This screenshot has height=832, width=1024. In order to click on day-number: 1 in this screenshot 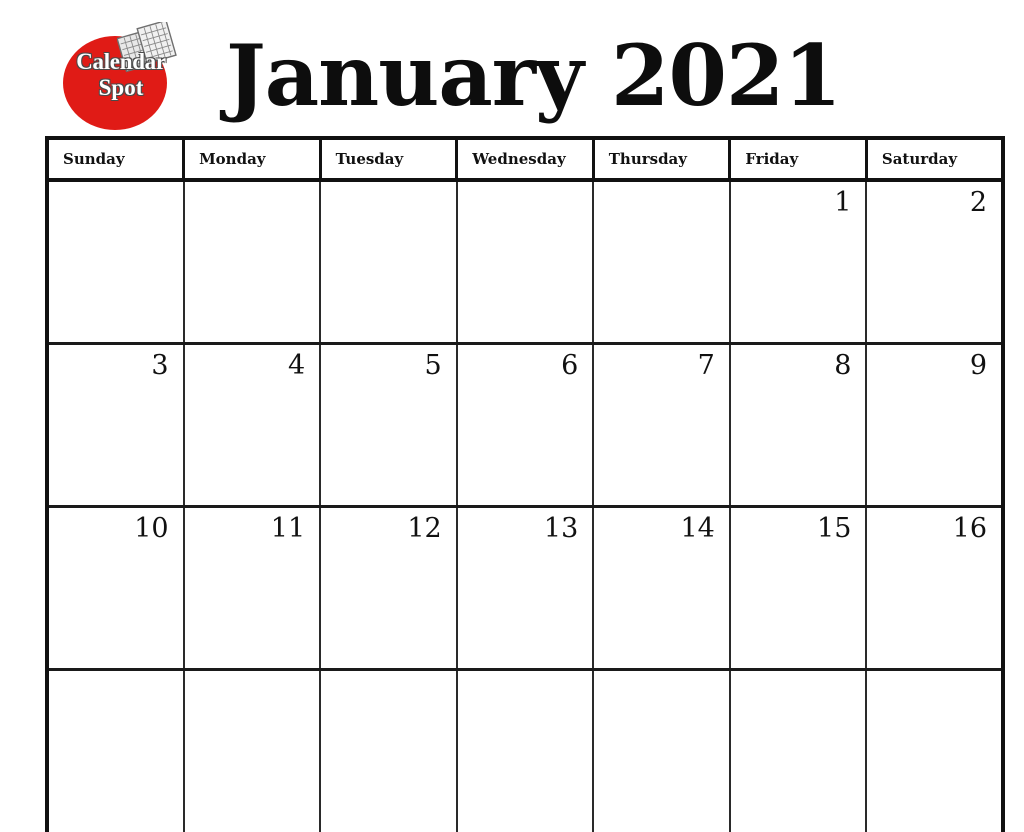, I will do `click(843, 202)`.